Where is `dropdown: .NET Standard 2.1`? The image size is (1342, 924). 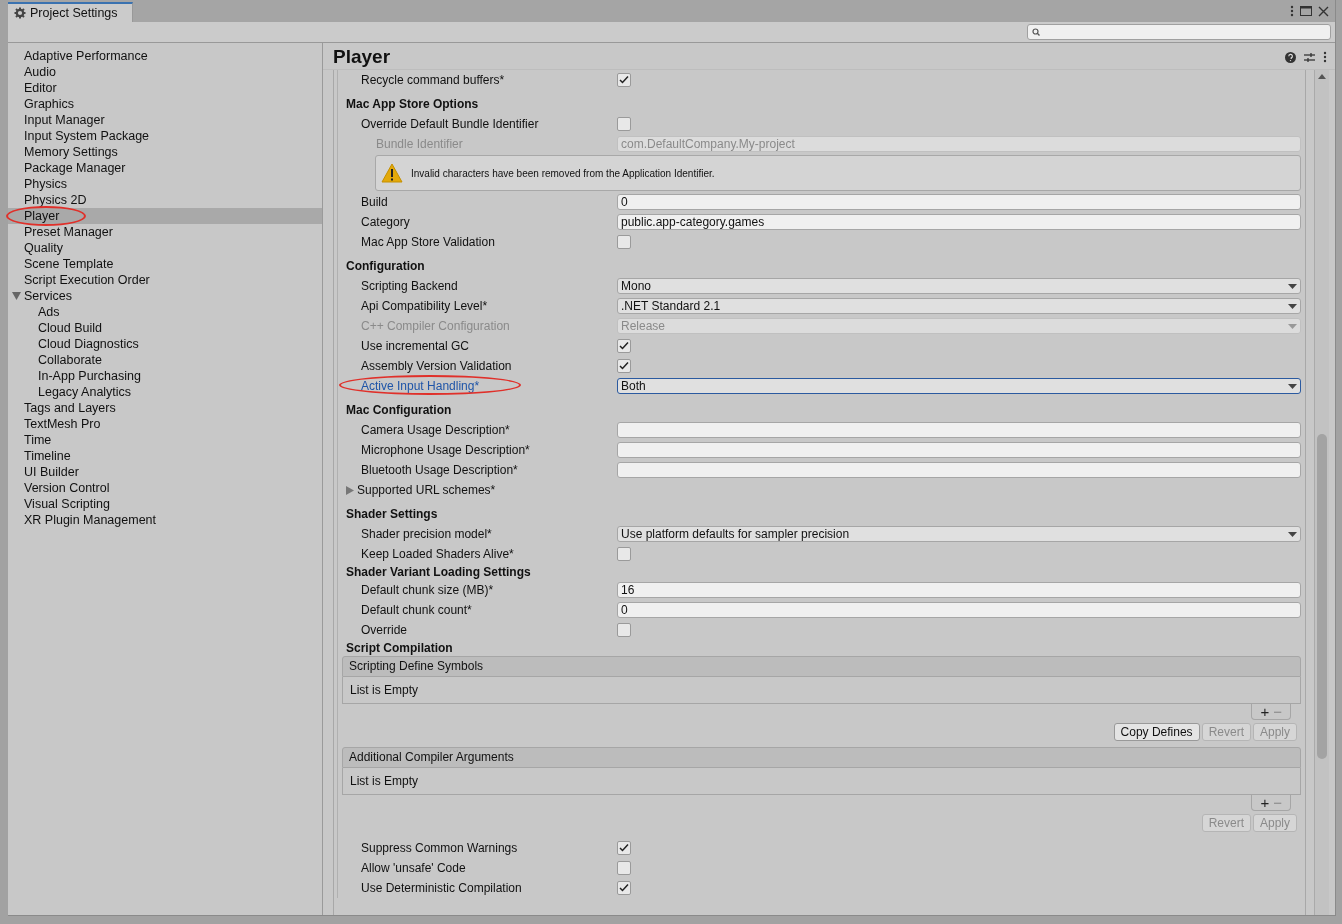
dropdown: .NET Standard 2.1 is located at coordinates (959, 306).